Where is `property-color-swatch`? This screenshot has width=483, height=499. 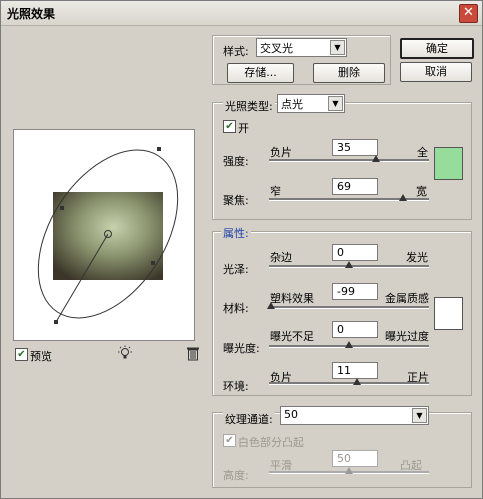
property-color-swatch is located at coordinates (448, 313).